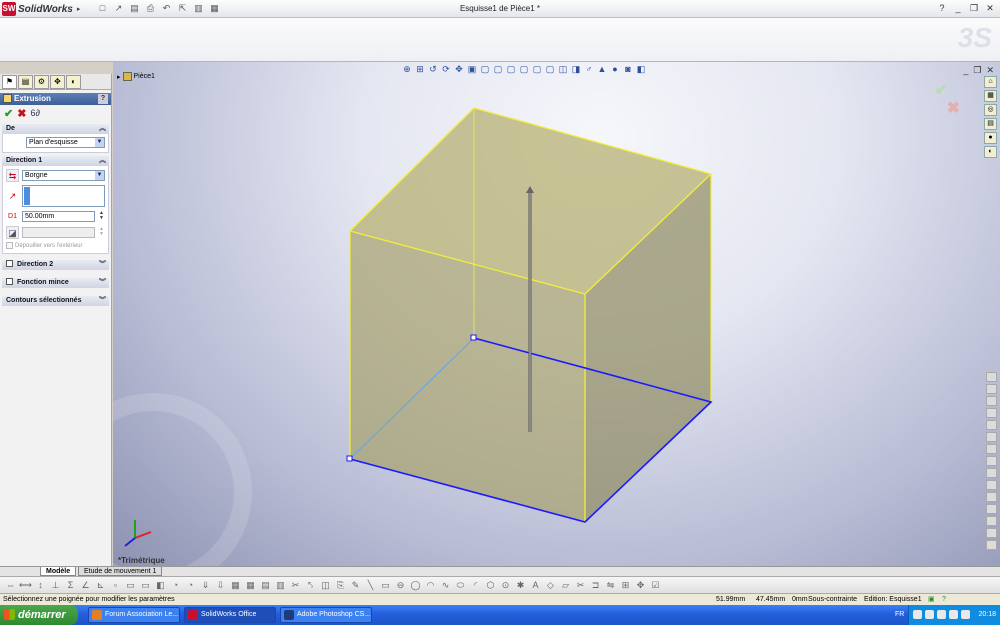 The height and width of the screenshot is (625, 1000). Describe the element at coordinates (990, 124) in the screenshot. I see `view-palette-icon: ▤` at that location.